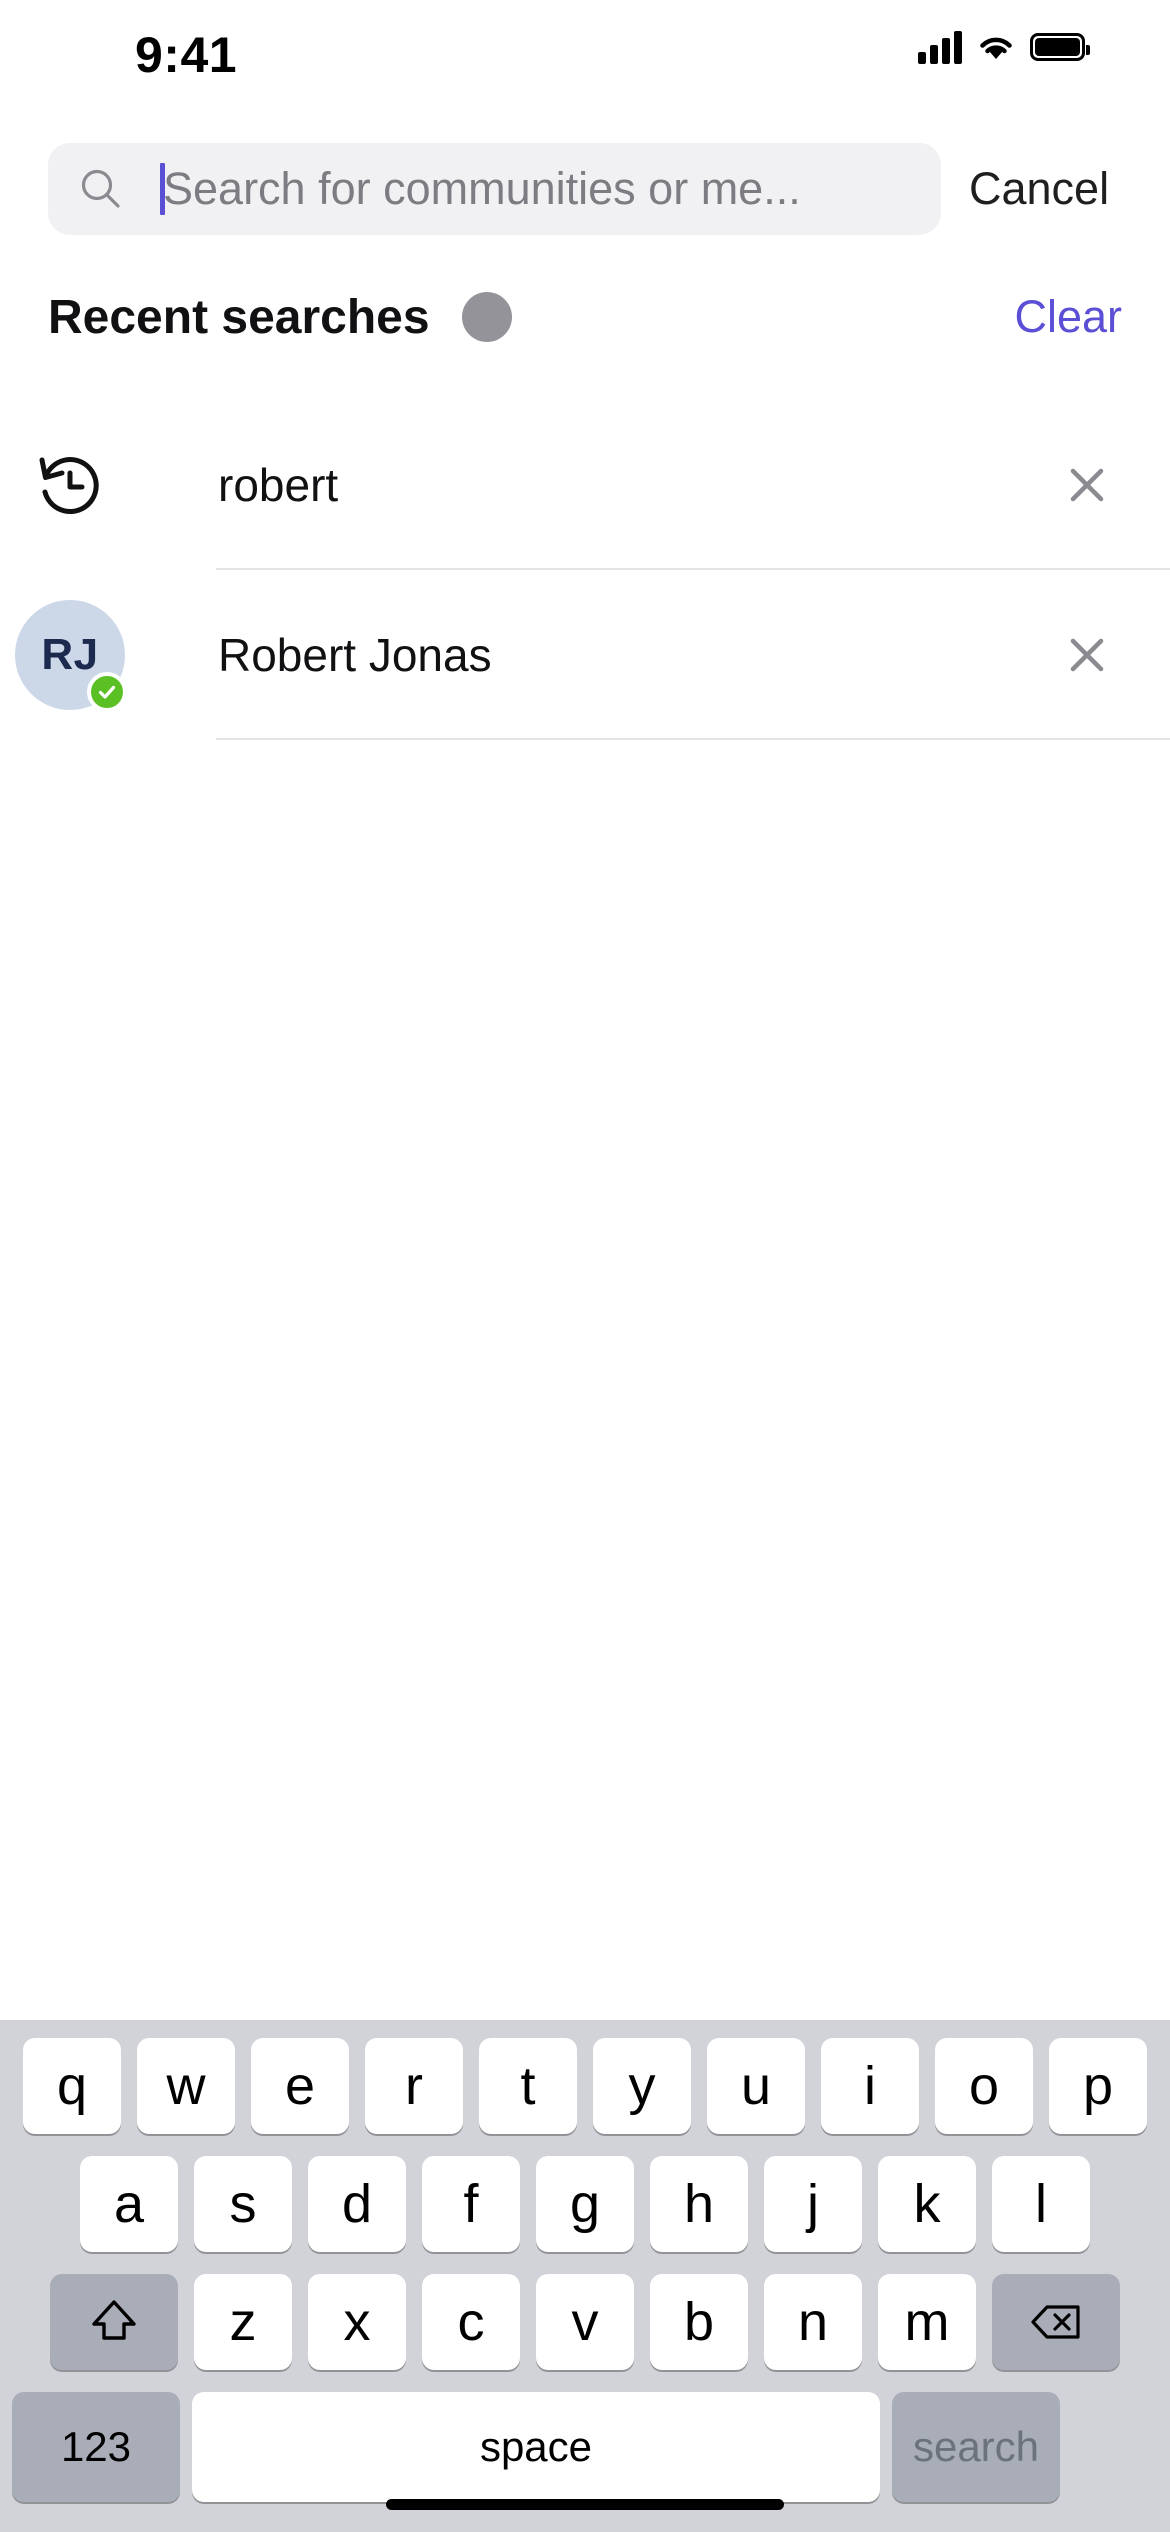  What do you see at coordinates (996, 47) in the screenshot?
I see `wifi-icon` at bounding box center [996, 47].